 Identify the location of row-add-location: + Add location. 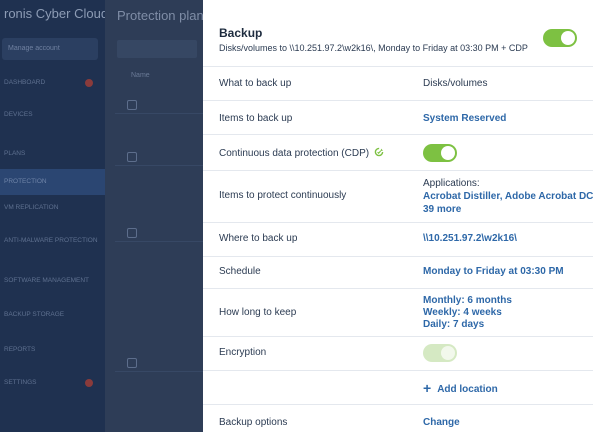
(398, 387).